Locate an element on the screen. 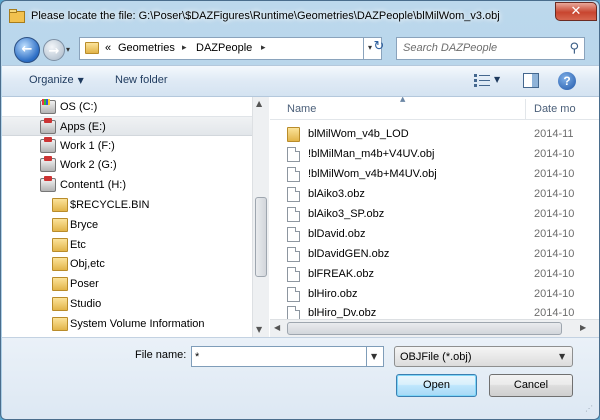 The image size is (600, 420). refresh-icon: ↻ is located at coordinates (379, 46).